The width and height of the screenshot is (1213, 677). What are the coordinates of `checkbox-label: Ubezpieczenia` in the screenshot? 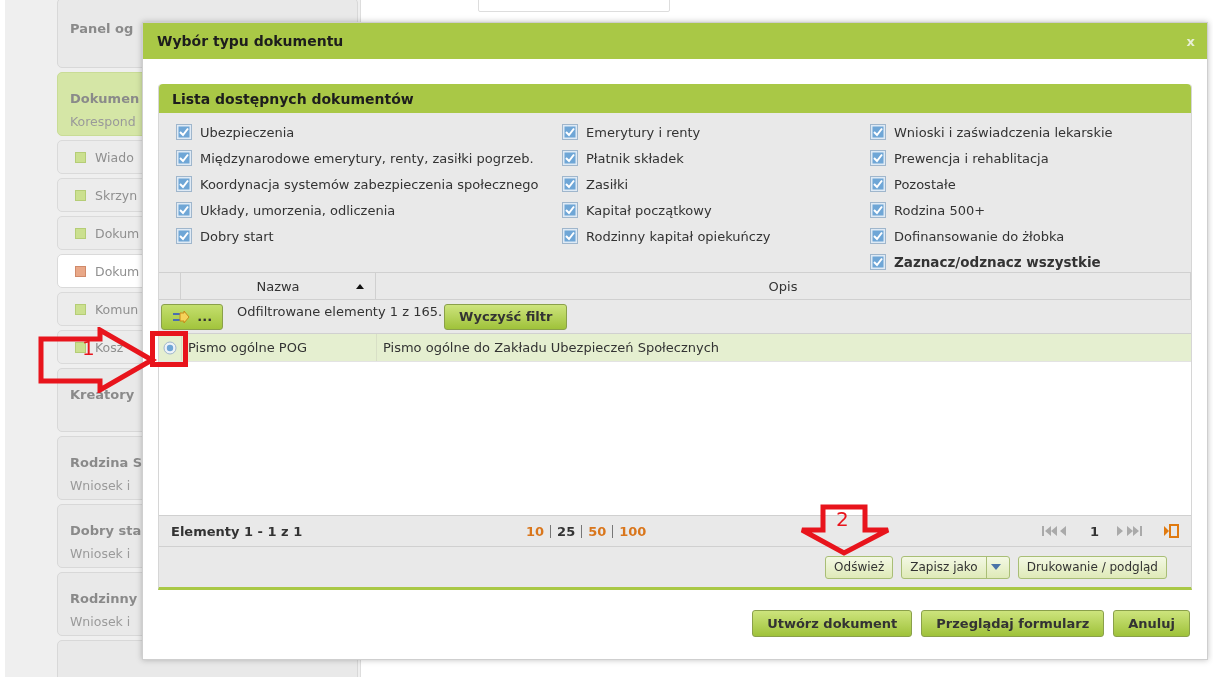 It's located at (247, 132).